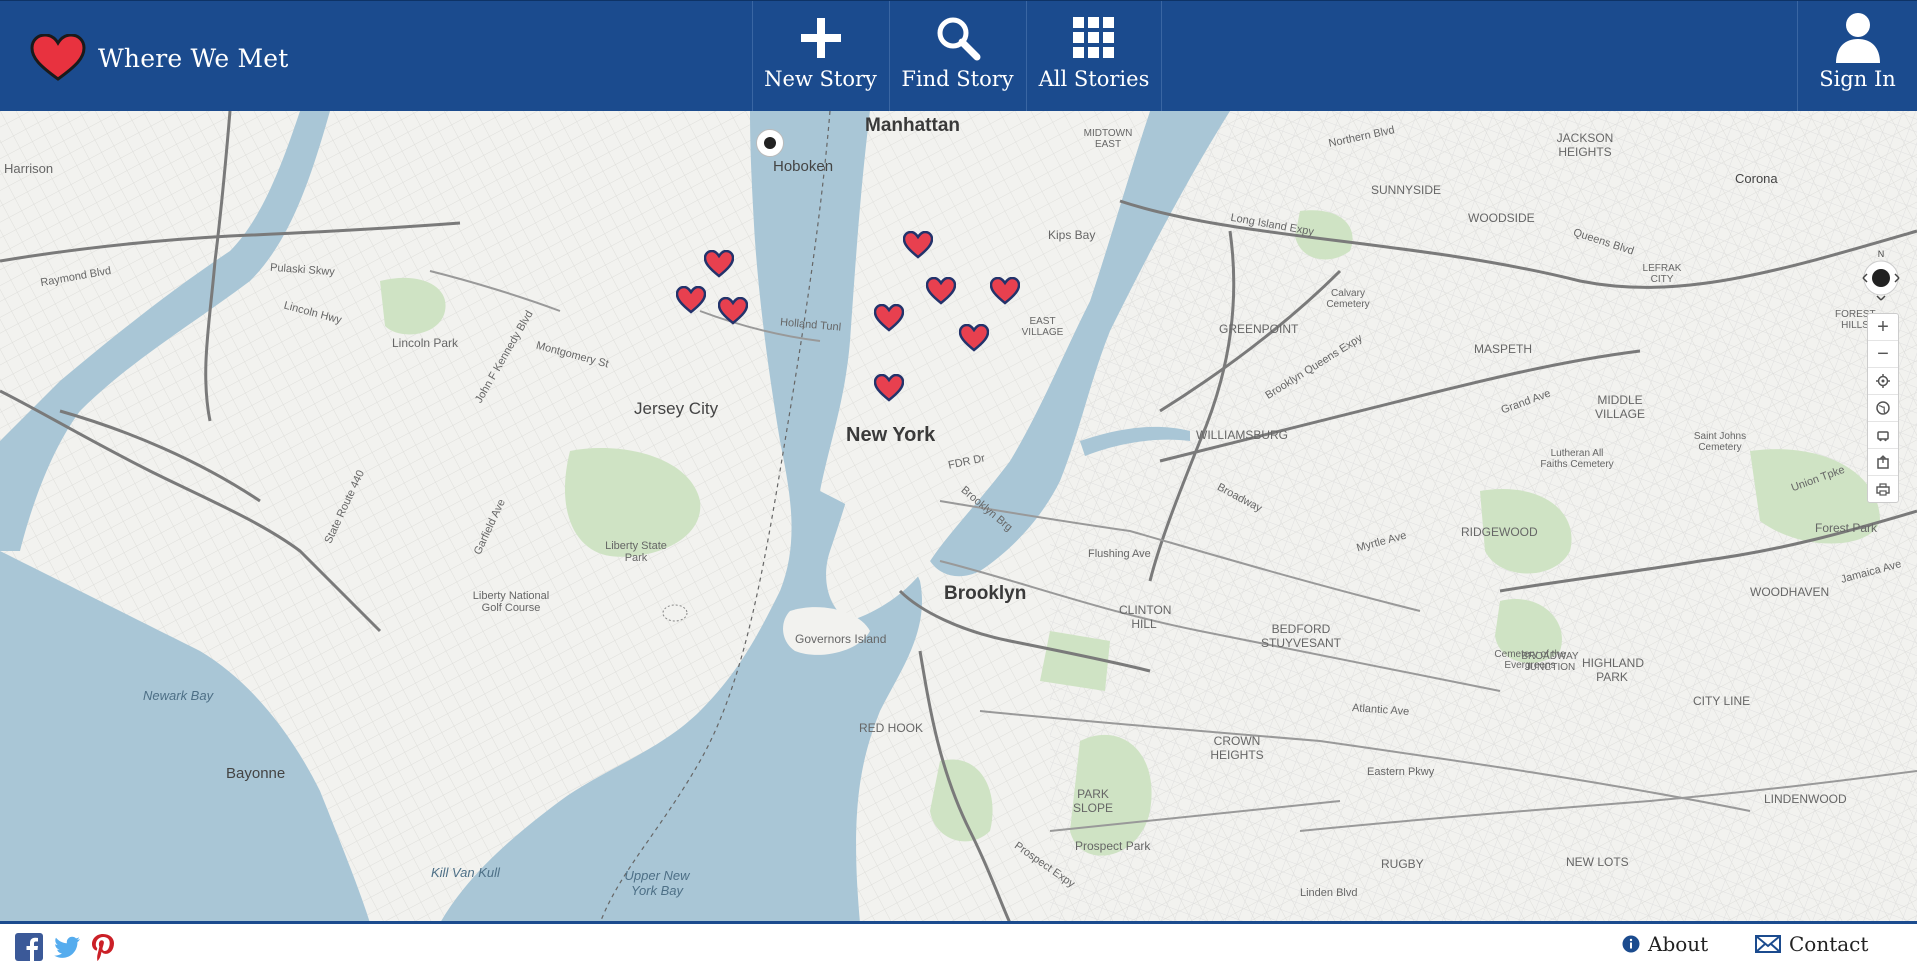 This screenshot has width=1917, height=965. I want to click on label-forest-park: Forest Park, so click(1846, 528).